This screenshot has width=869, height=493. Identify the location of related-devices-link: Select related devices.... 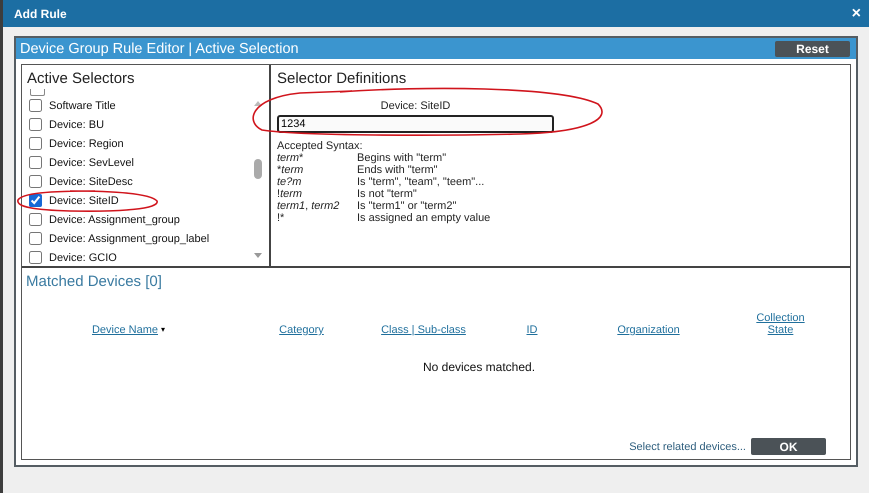
(687, 446).